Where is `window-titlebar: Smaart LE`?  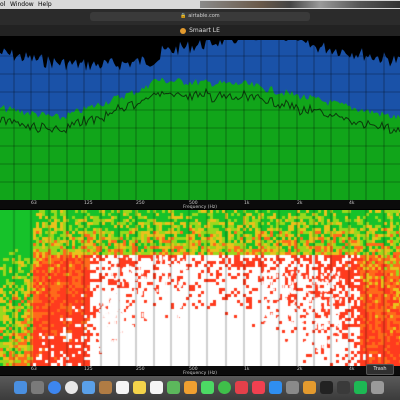 window-titlebar: Smaart LE is located at coordinates (200, 30).